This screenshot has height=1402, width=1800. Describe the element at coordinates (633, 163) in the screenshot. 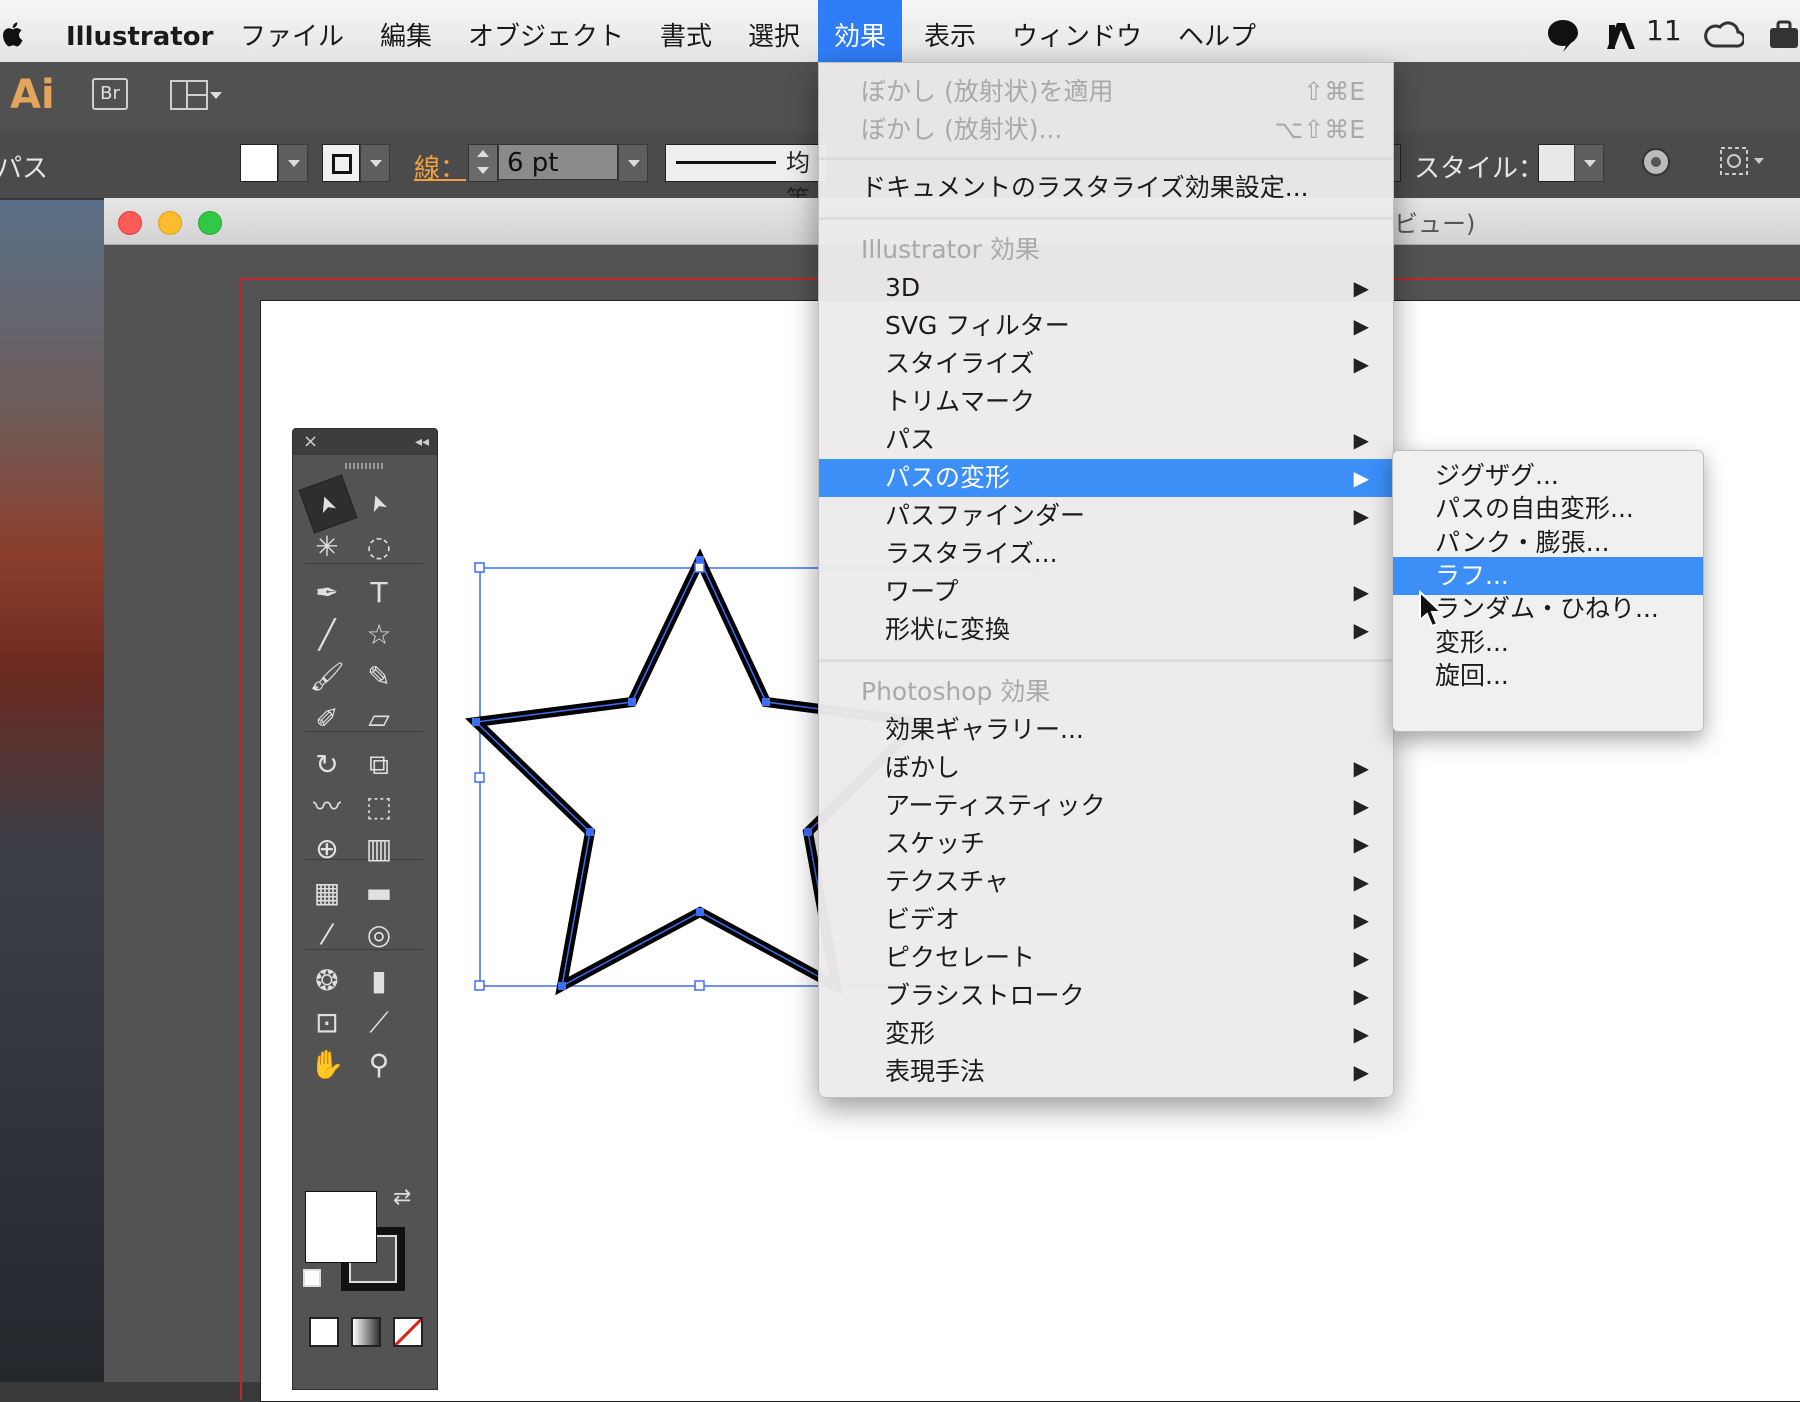

I see `stroke-weight-dropdown` at that location.